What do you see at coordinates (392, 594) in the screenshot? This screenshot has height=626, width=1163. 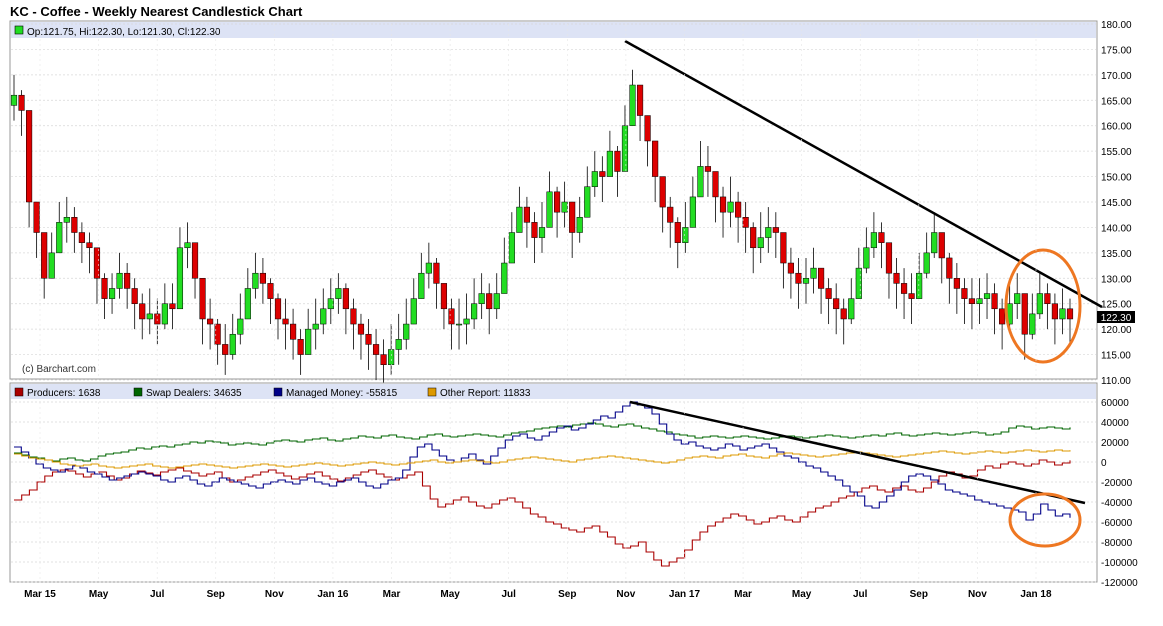 I see `x-tick-label: Mar` at bounding box center [392, 594].